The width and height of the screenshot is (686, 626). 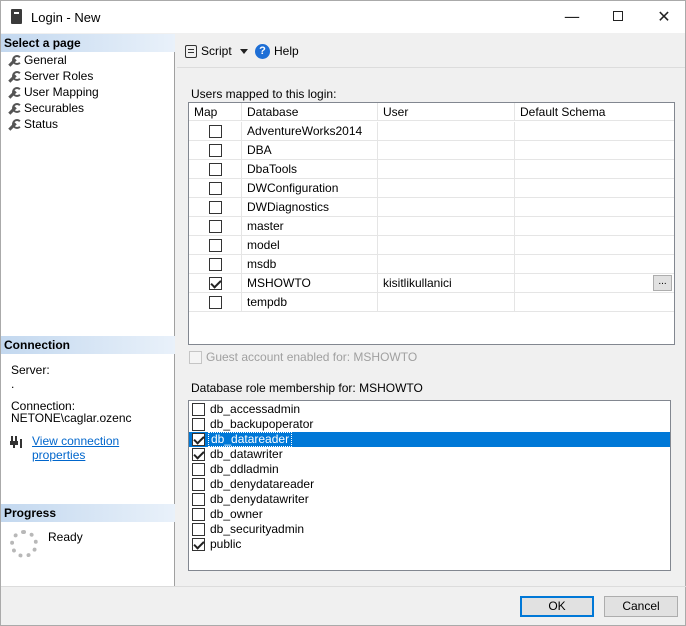 What do you see at coordinates (277, 51) in the screenshot?
I see `help-button: ? Help` at bounding box center [277, 51].